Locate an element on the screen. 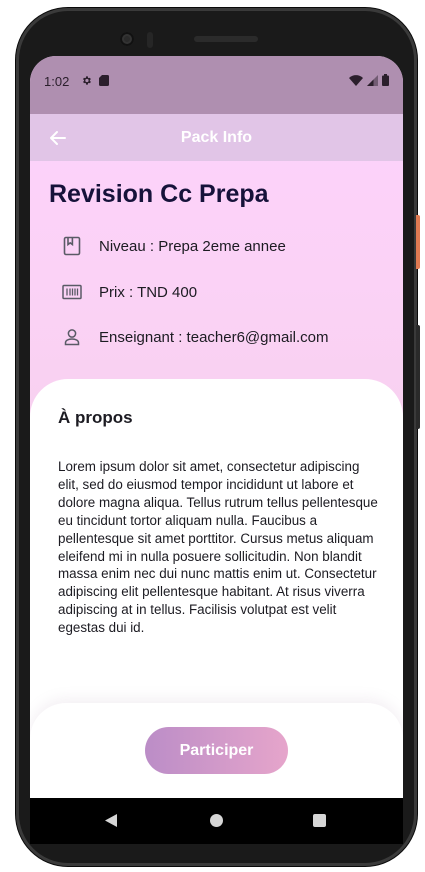 This screenshot has height=872, width=425. battery-icon is located at coordinates (385, 82).